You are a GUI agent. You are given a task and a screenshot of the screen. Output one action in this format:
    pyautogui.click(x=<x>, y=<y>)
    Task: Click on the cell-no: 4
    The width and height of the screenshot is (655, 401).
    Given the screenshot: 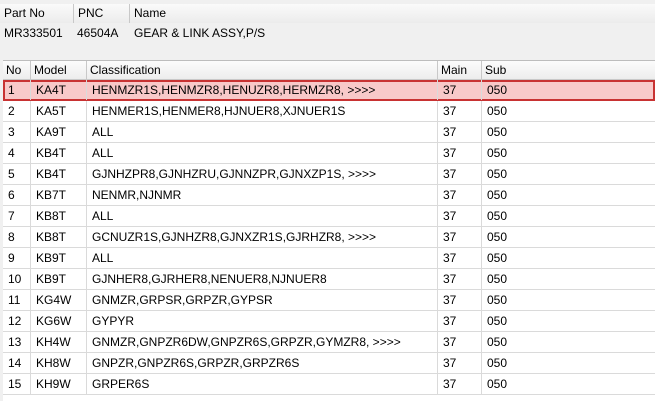 What is the action you would take?
    pyautogui.click(x=17, y=153)
    